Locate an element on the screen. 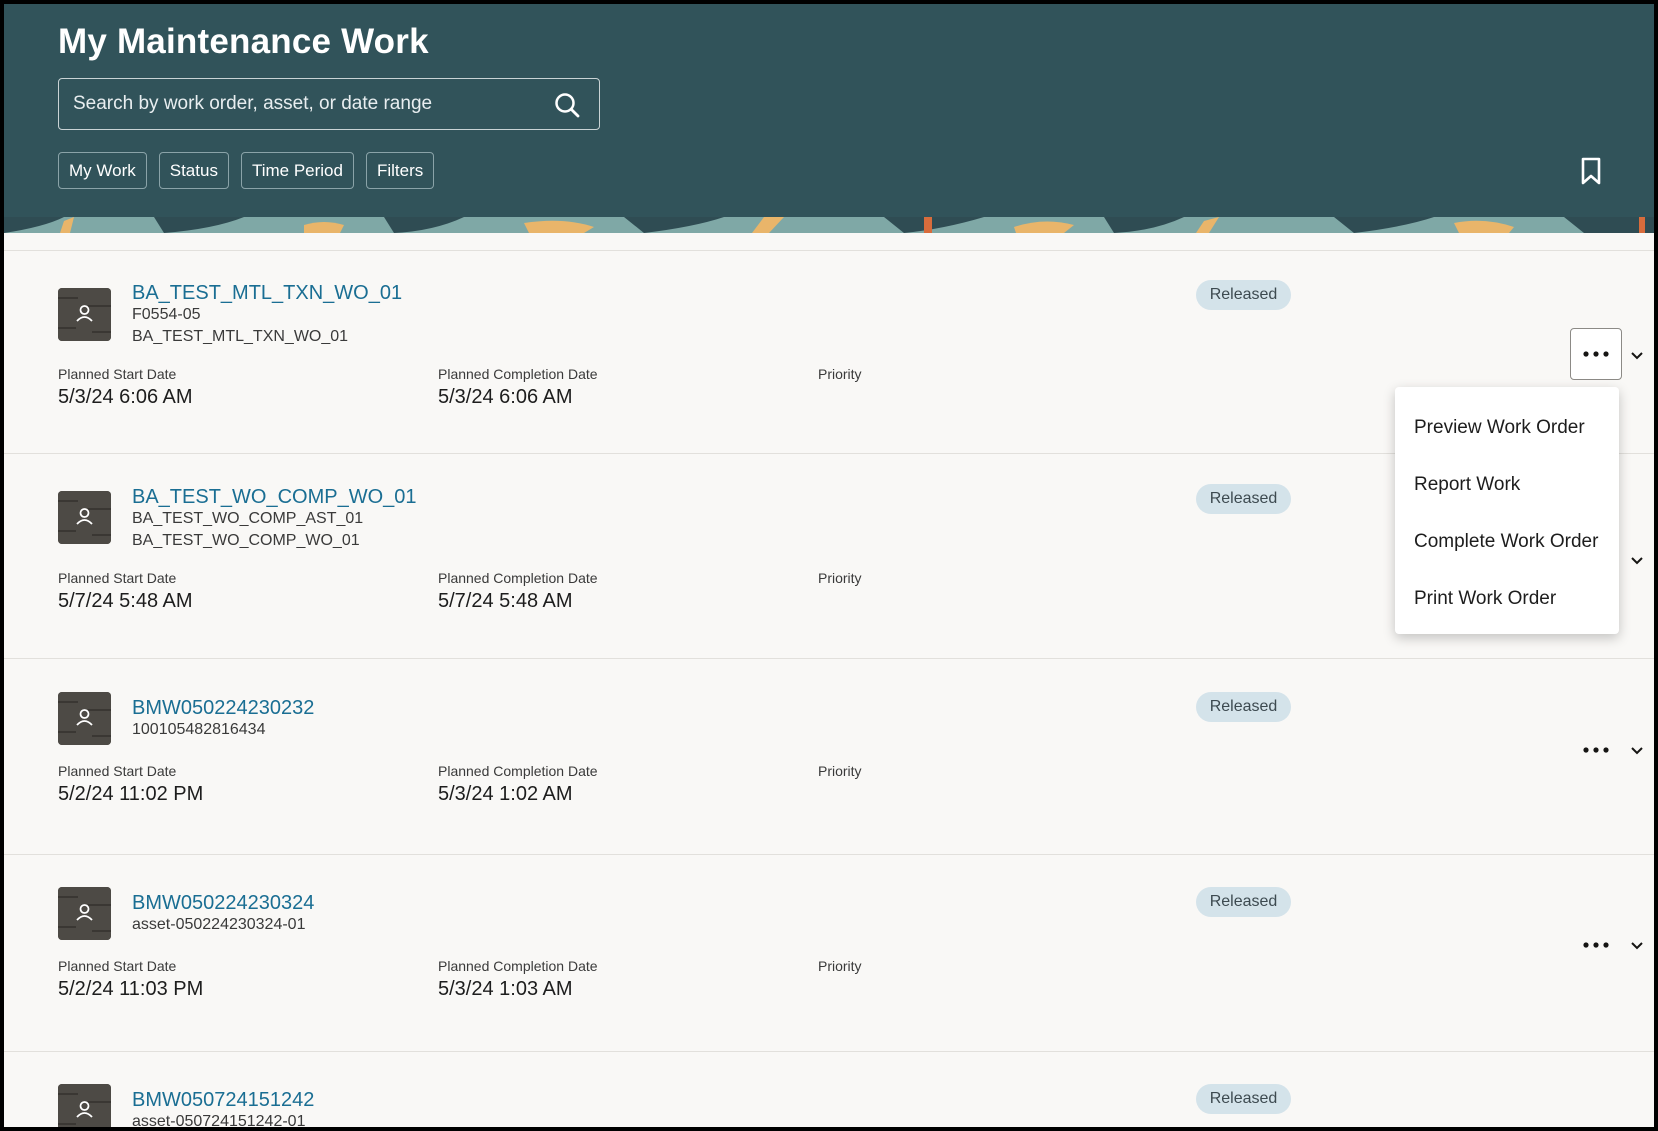  search-box is located at coordinates (329, 104).